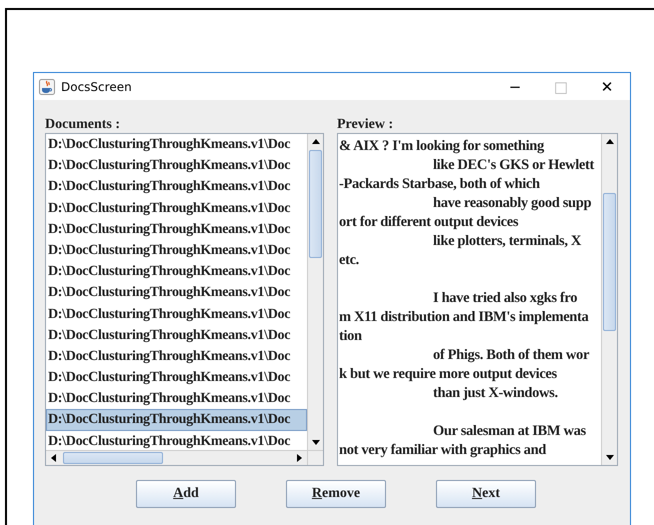  I want to click on preview-line: ort for different output devices, so click(429, 222).